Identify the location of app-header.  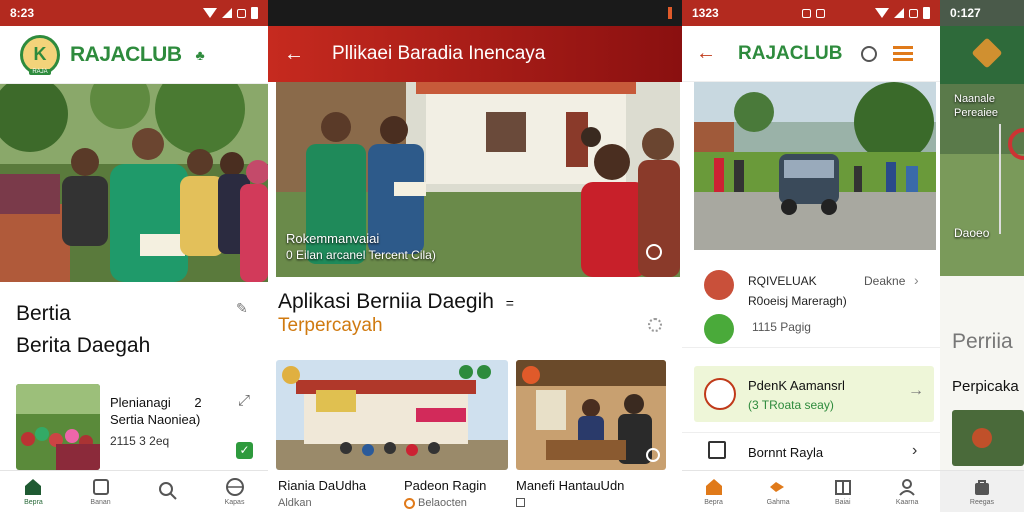
(982, 55).